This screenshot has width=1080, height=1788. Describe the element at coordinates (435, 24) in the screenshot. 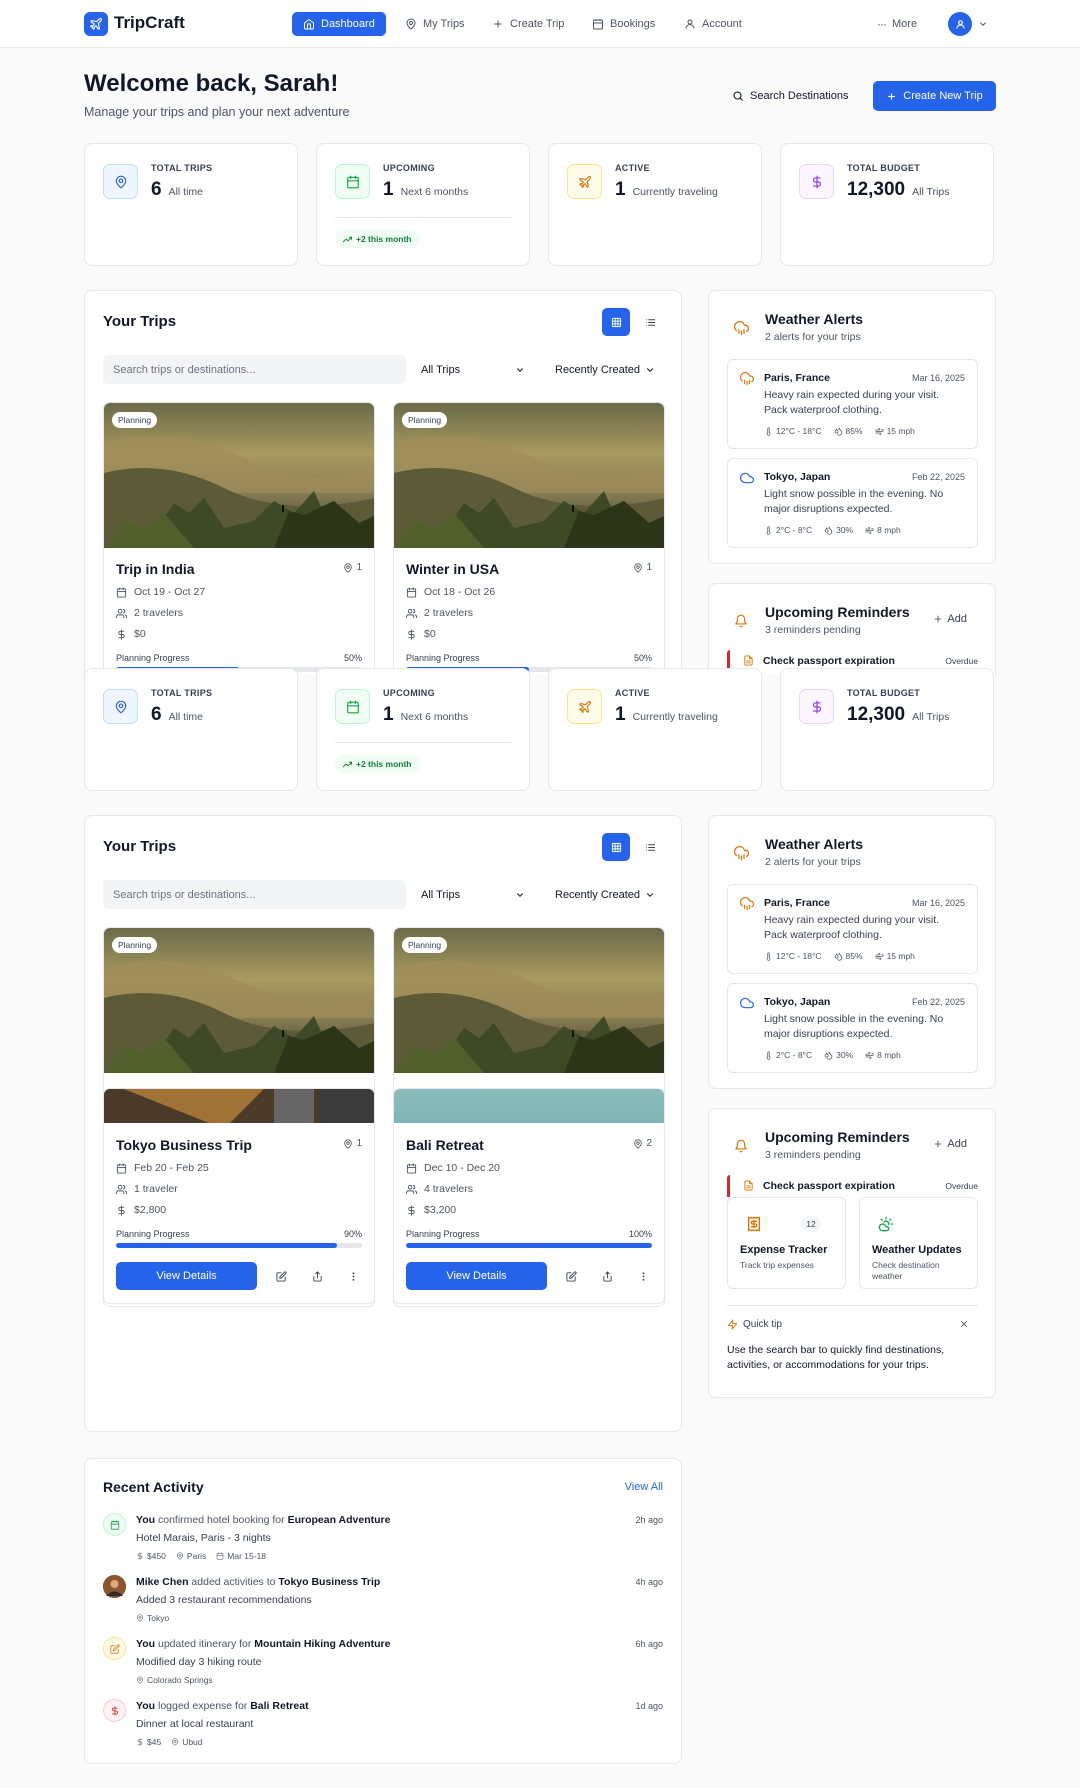

I see `nav-my-trips: My Trips` at that location.